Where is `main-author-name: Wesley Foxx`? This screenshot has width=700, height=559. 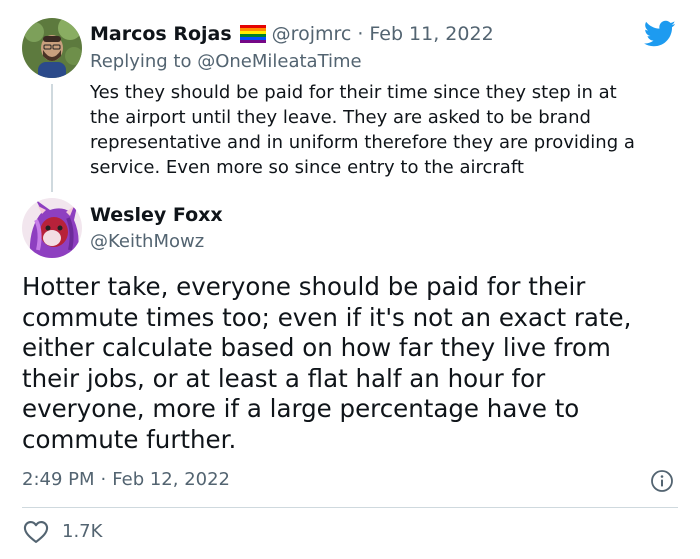
main-author-name: Wesley Foxx is located at coordinates (156, 215).